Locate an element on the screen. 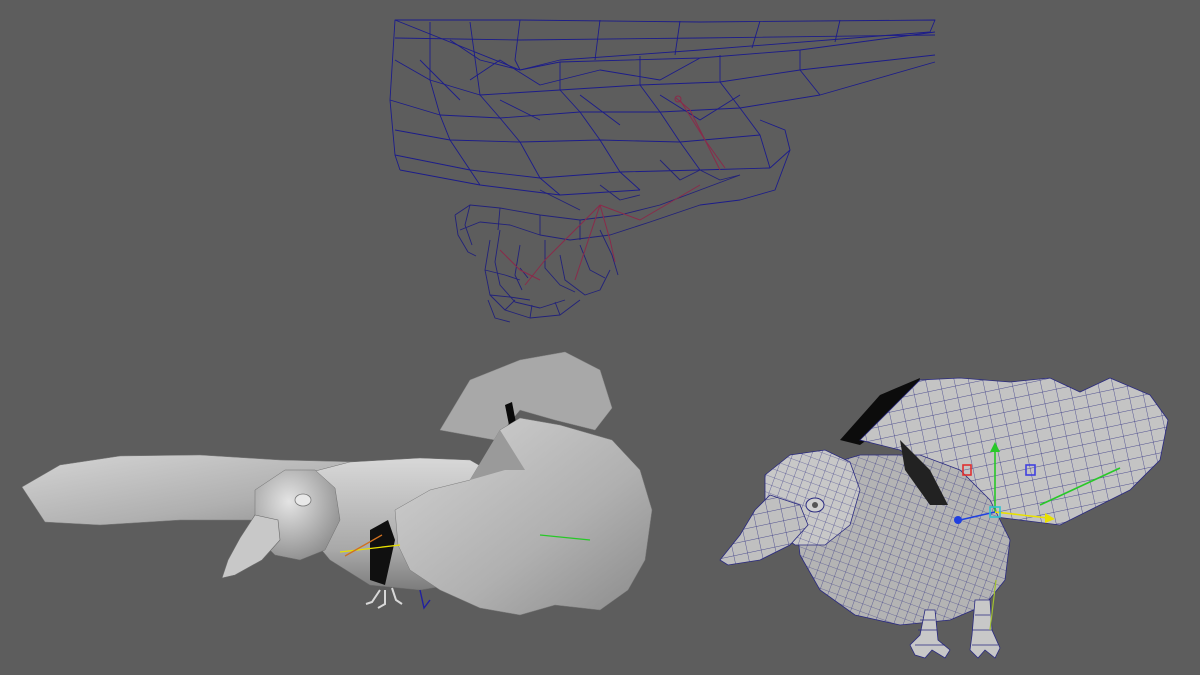 The image size is (1200, 675). talon-wireframe-mesh is located at coordinates (597, 241).